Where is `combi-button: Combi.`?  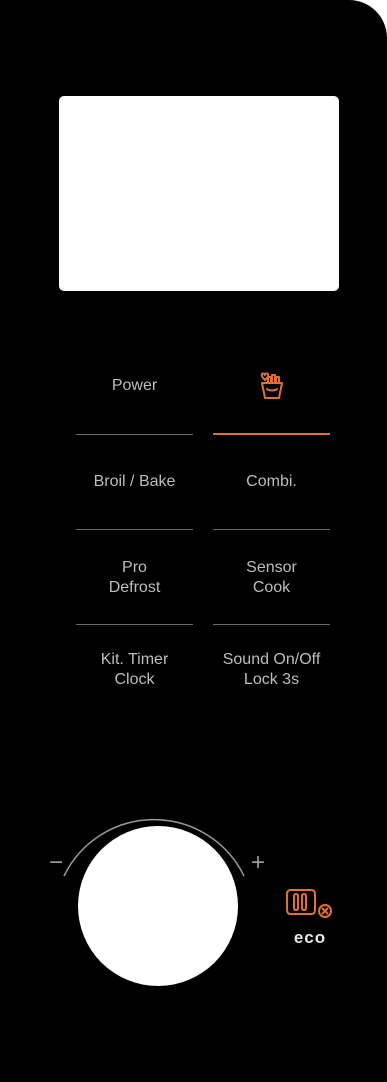 combi-button: Combi. is located at coordinates (271, 482).